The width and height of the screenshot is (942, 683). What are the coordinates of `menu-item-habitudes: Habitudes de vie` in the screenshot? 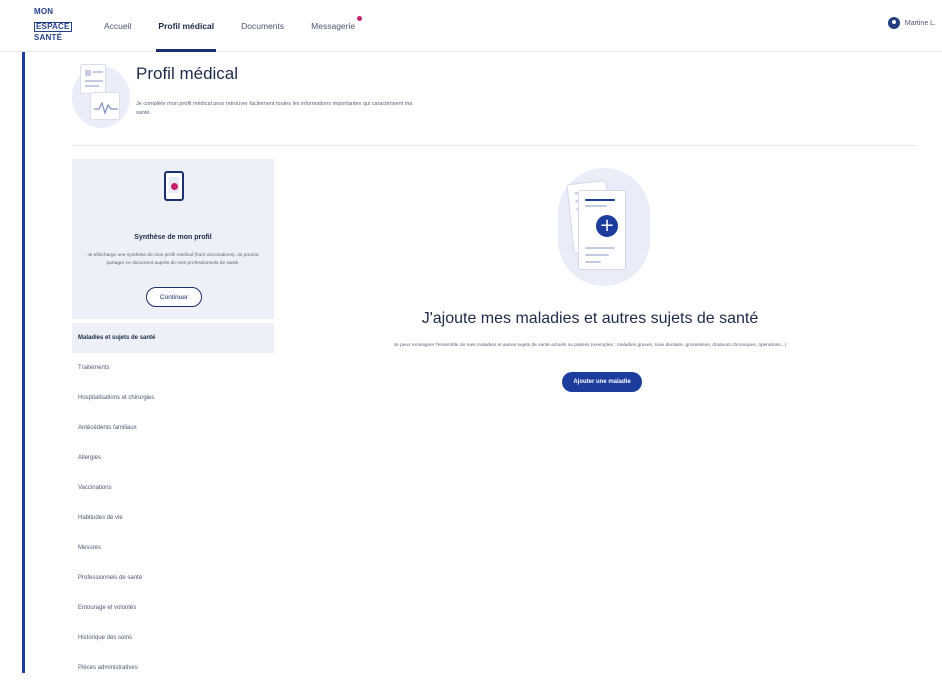 It's located at (173, 518).